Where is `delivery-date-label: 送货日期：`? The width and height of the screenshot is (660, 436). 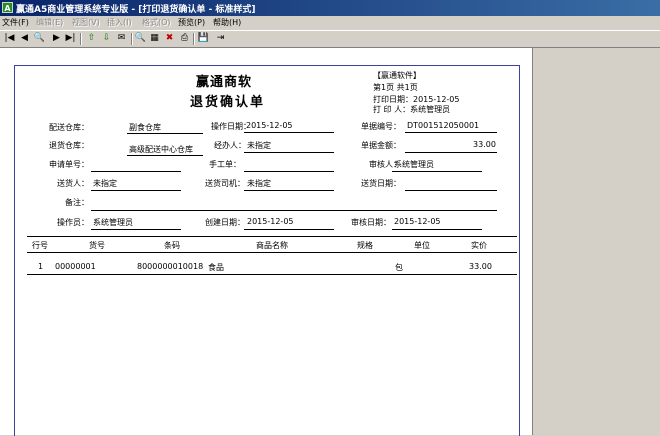 delivery-date-label: 送货日期： is located at coordinates (381, 183).